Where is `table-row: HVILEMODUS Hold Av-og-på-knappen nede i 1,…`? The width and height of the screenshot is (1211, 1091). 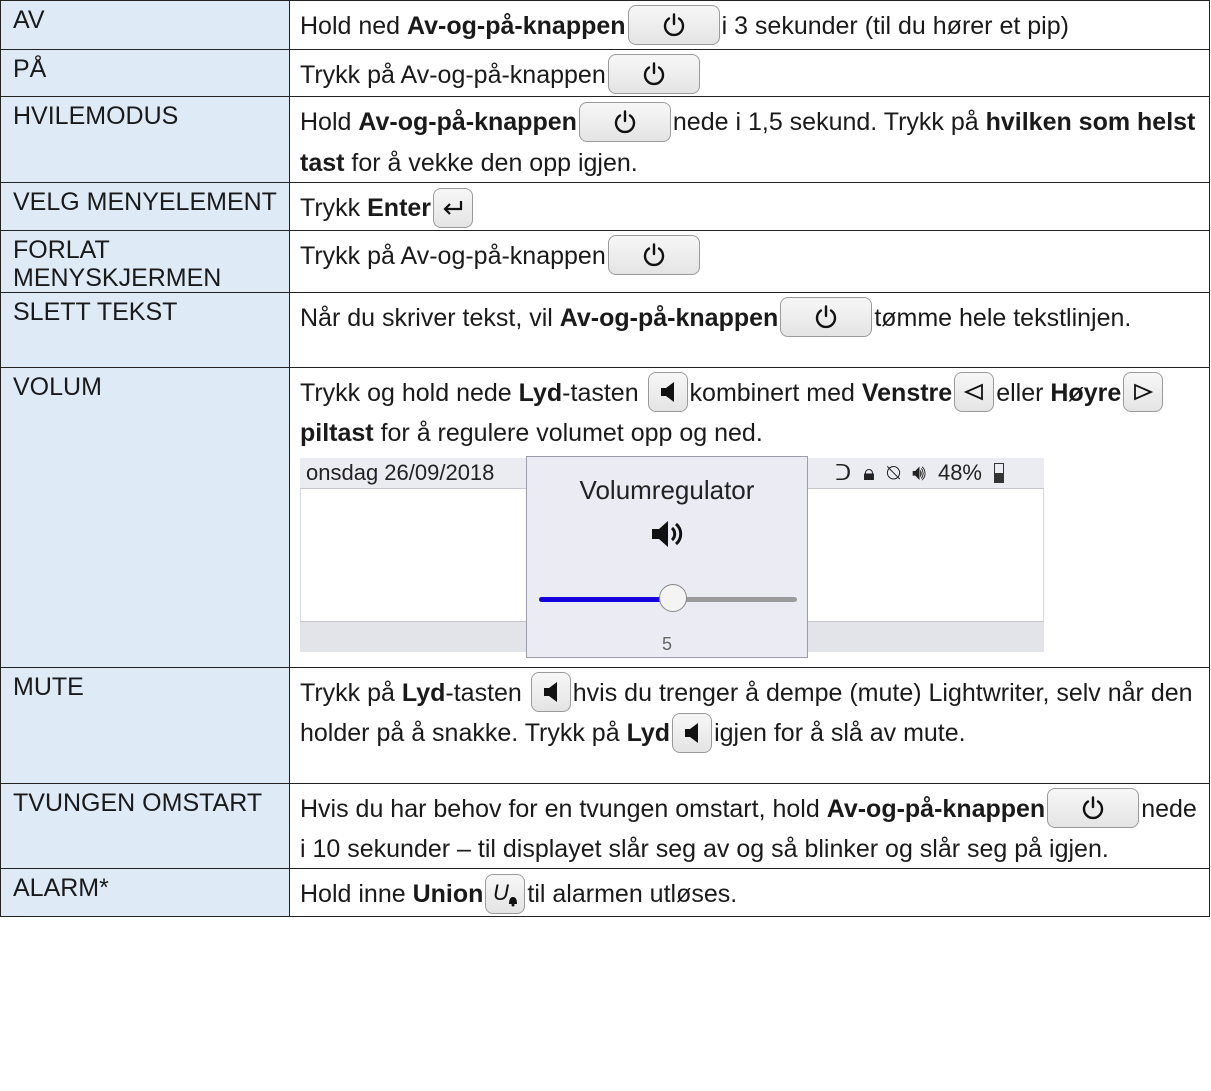 table-row: HVILEMODUS Hold Av-og-på-knappen nede i 1,… is located at coordinates (605, 140).